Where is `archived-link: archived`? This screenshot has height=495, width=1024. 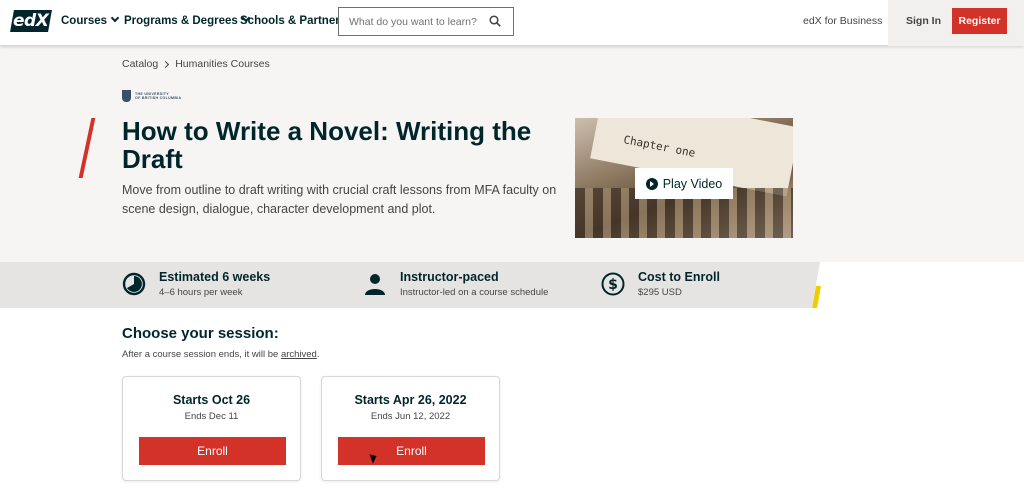
archived-link: archived is located at coordinates (299, 354).